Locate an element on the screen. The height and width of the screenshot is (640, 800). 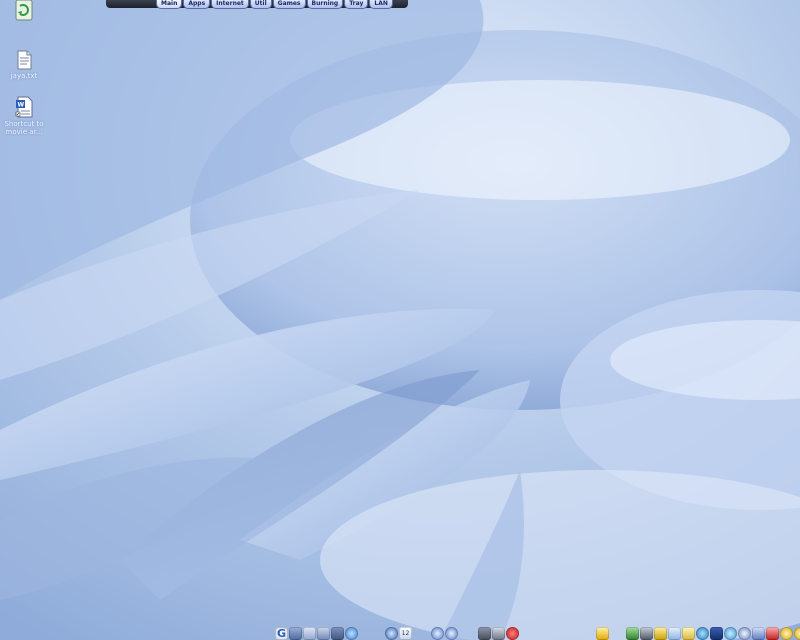
network-globe-icon is located at coordinates (351, 633).